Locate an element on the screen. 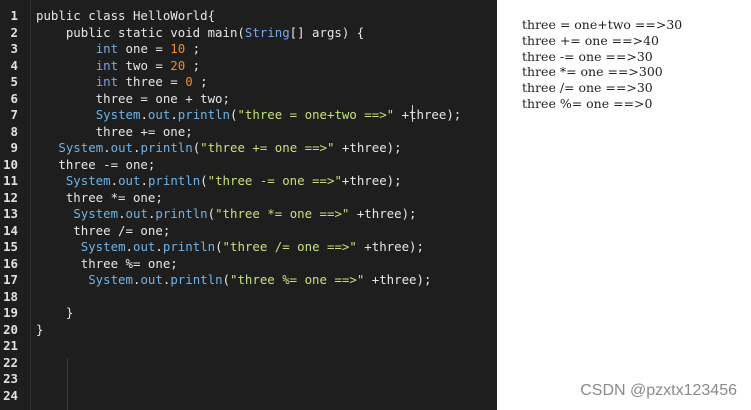 The height and width of the screenshot is (410, 751). line-number: 5 is located at coordinates (14, 81).